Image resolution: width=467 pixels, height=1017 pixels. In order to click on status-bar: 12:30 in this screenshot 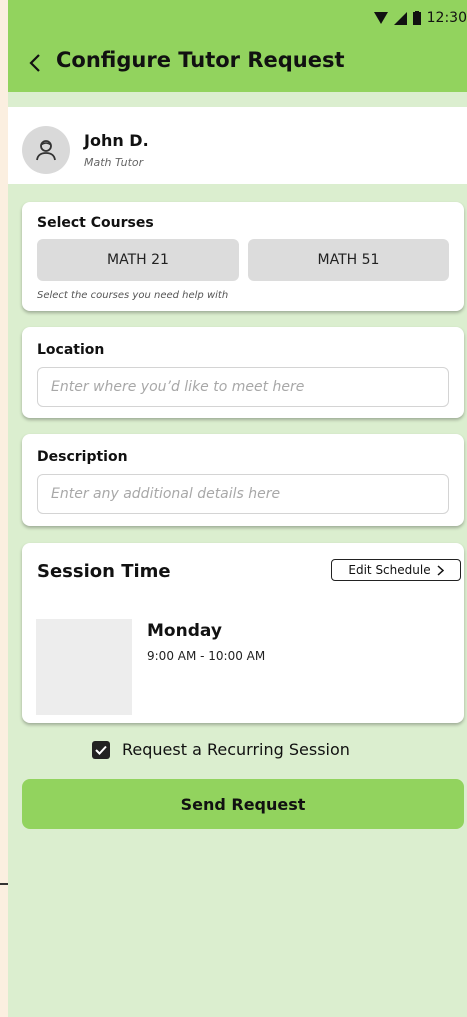, I will do `click(237, 17)`.